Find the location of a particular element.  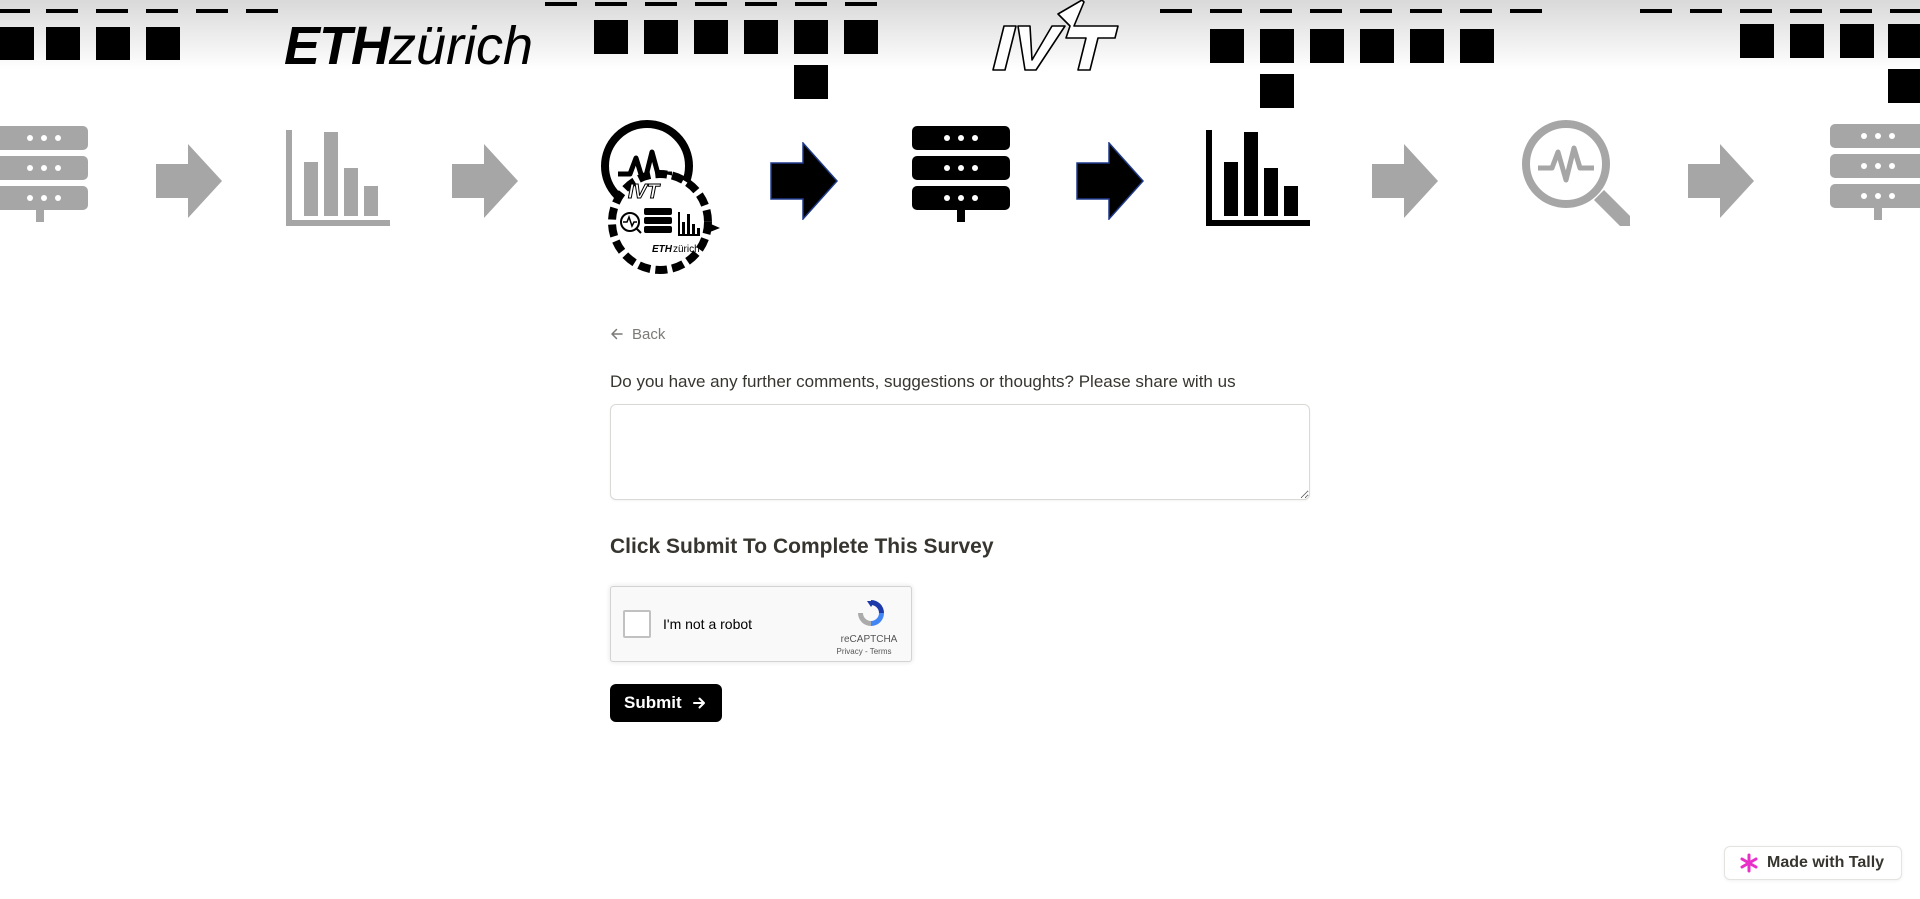

arrow-left-icon is located at coordinates (617, 334).